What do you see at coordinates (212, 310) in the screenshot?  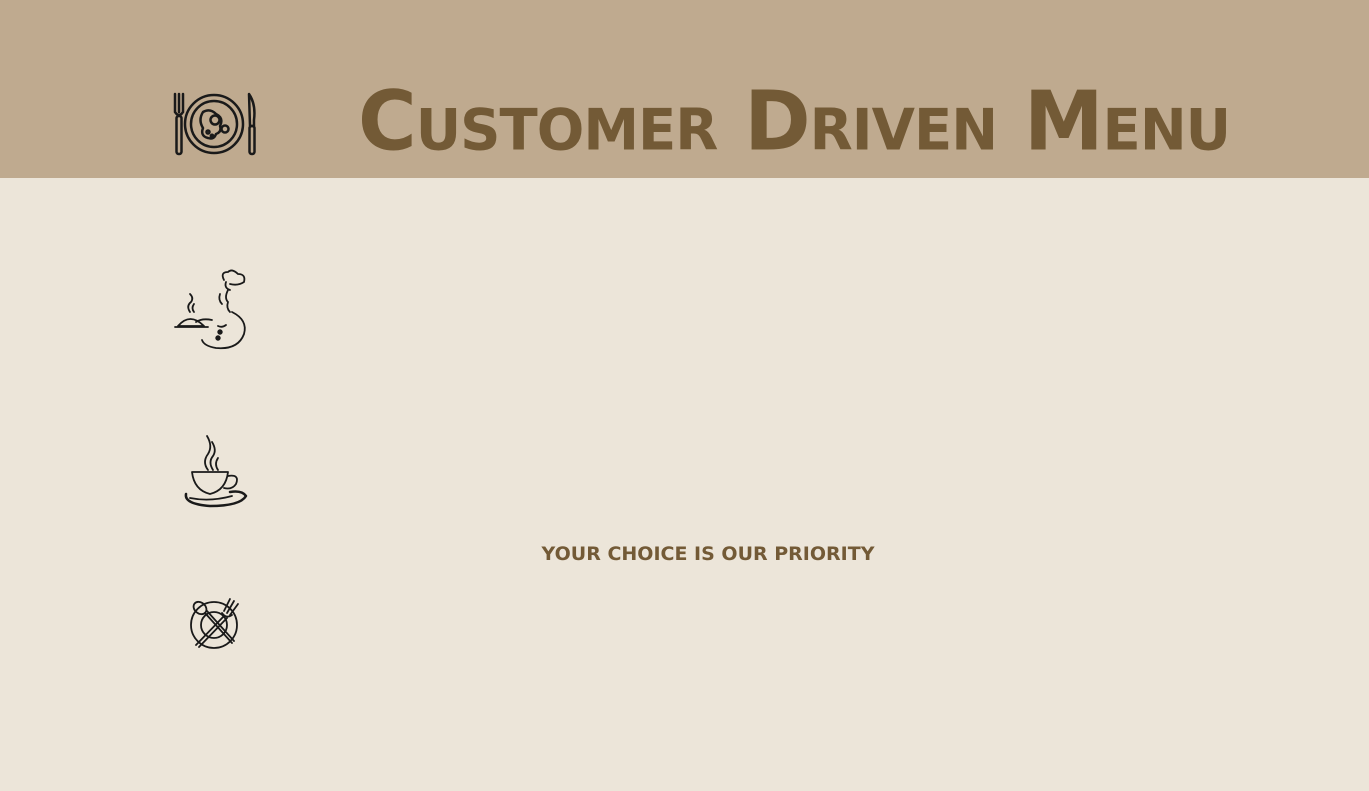 I see `chef-serving-icon` at bounding box center [212, 310].